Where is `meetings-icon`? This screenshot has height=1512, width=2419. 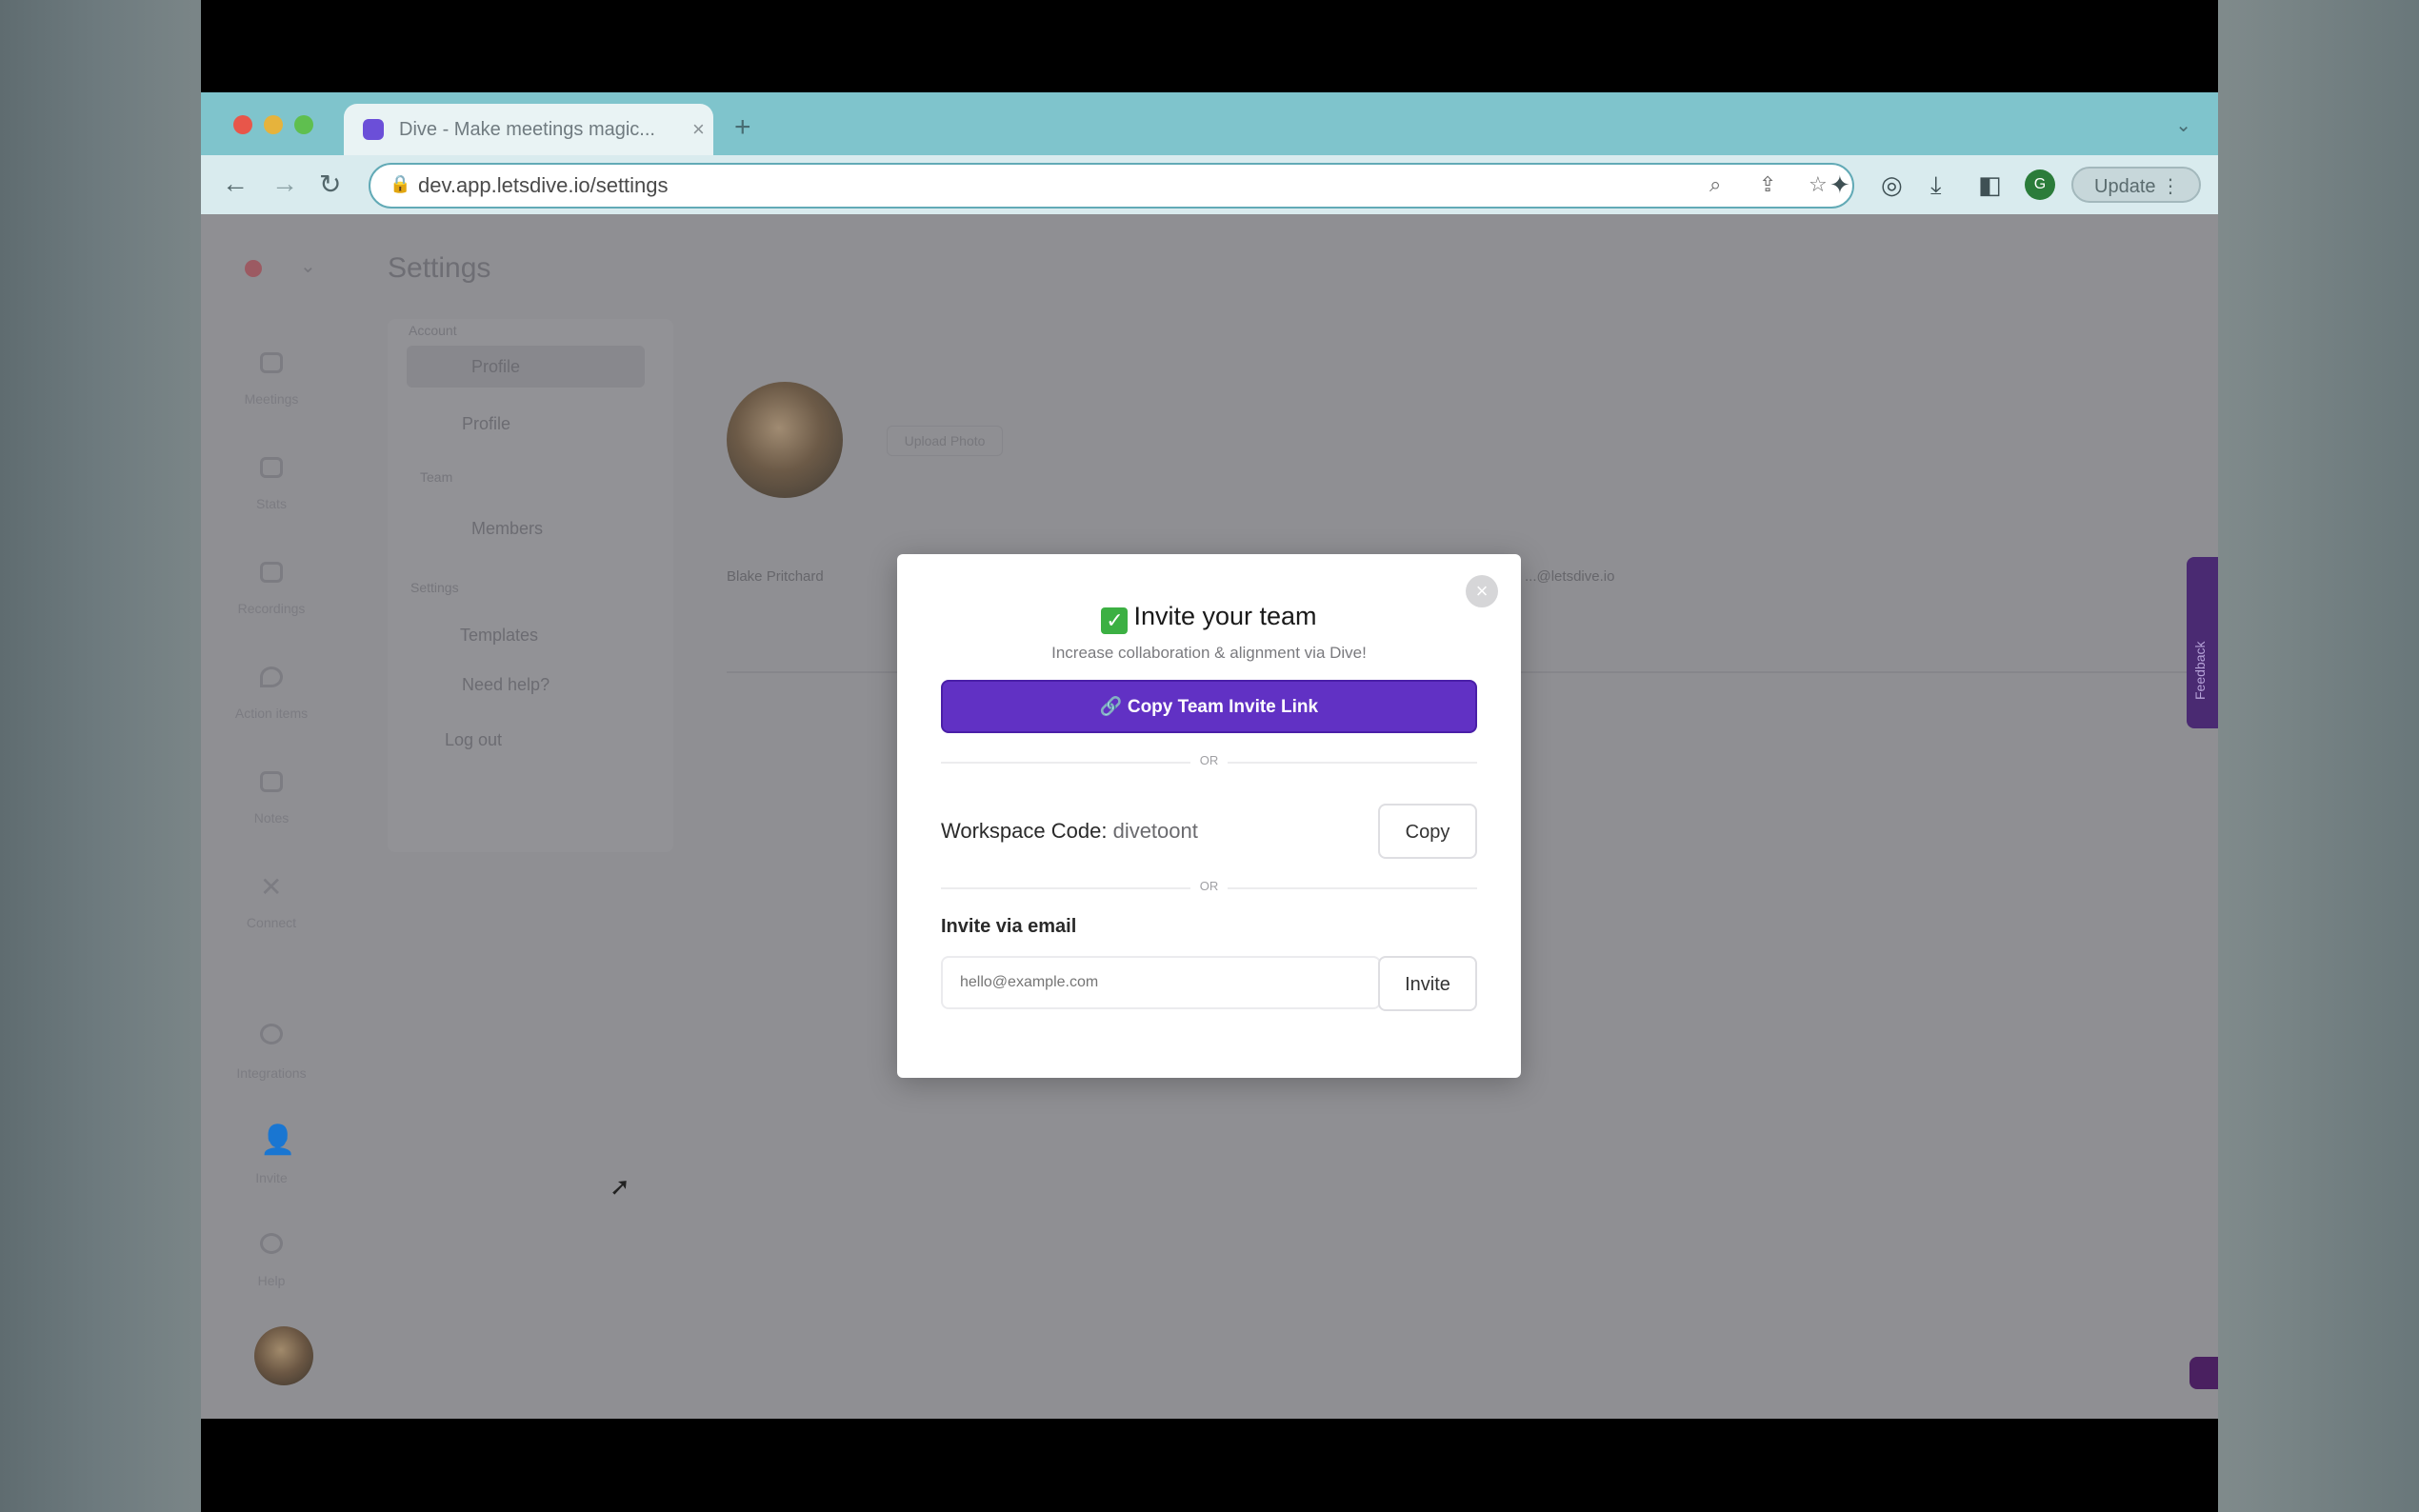 meetings-icon is located at coordinates (271, 362).